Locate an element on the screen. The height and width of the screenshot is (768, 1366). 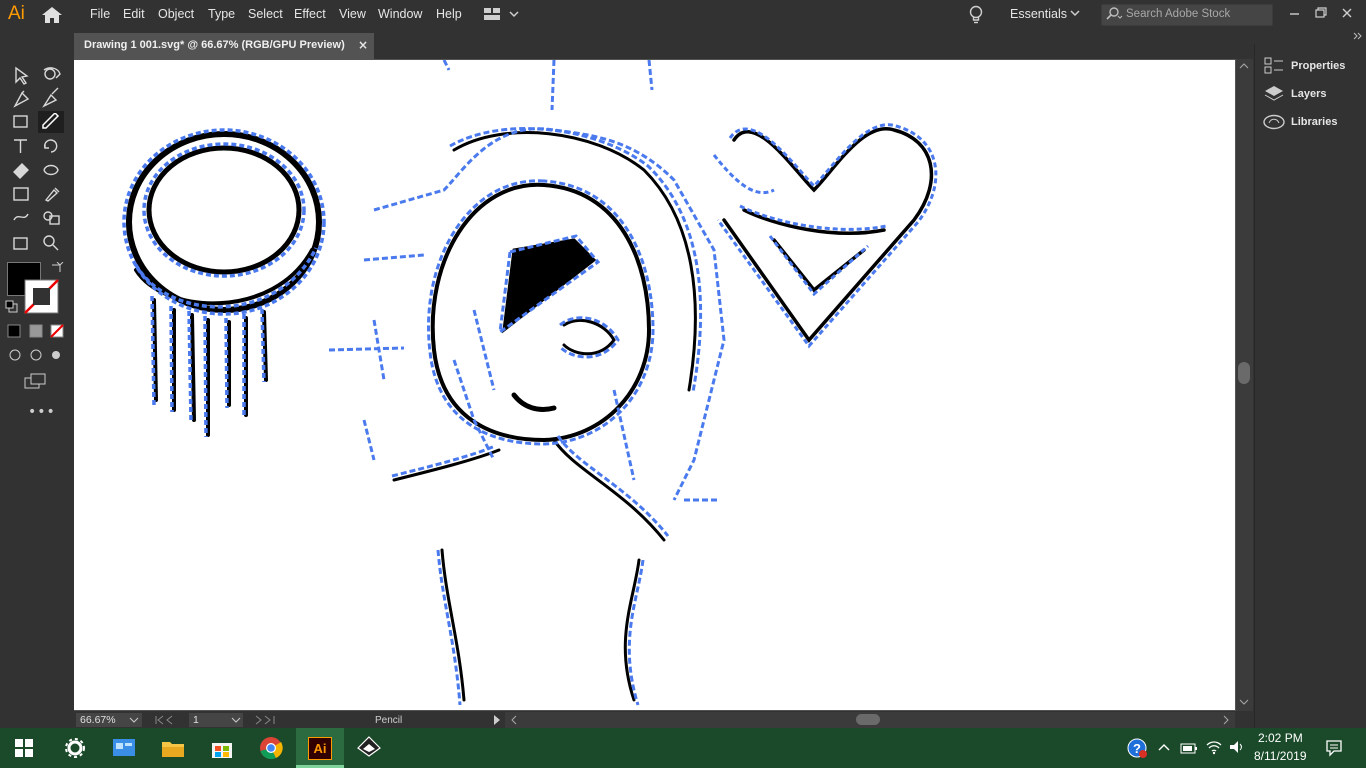
inkscape-icon is located at coordinates (369, 748).